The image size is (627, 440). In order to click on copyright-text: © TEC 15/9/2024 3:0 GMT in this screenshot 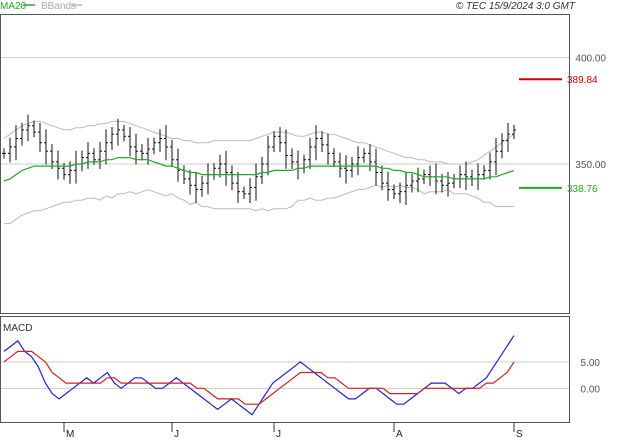, I will do `click(516, 6)`.